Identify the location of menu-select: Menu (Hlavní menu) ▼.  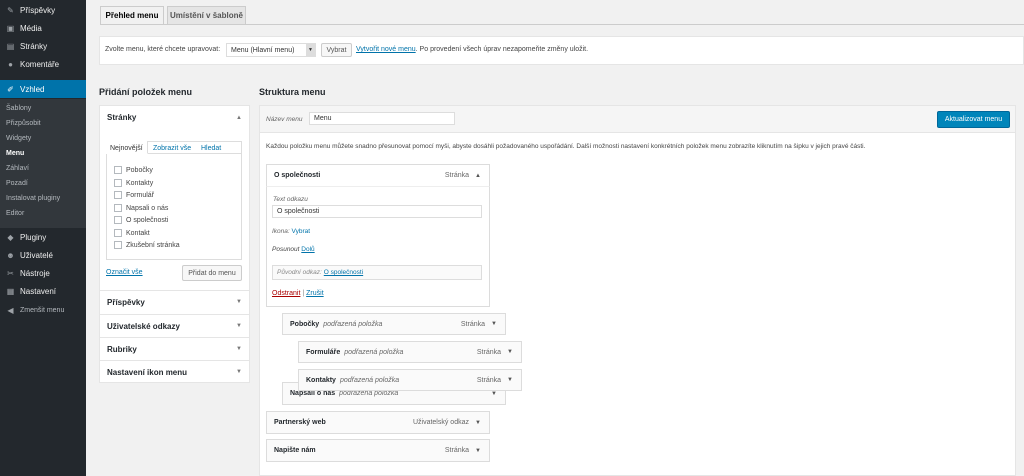
(271, 50).